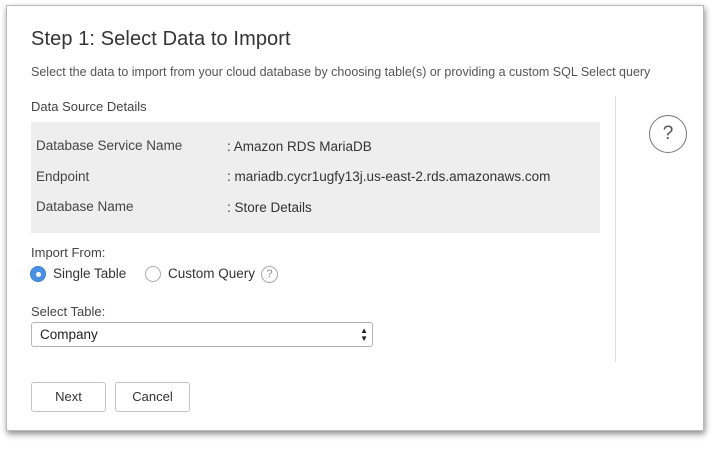 Image resolution: width=721 pixels, height=450 pixels. What do you see at coordinates (69, 334) in the screenshot?
I see `select-table-value: Company` at bounding box center [69, 334].